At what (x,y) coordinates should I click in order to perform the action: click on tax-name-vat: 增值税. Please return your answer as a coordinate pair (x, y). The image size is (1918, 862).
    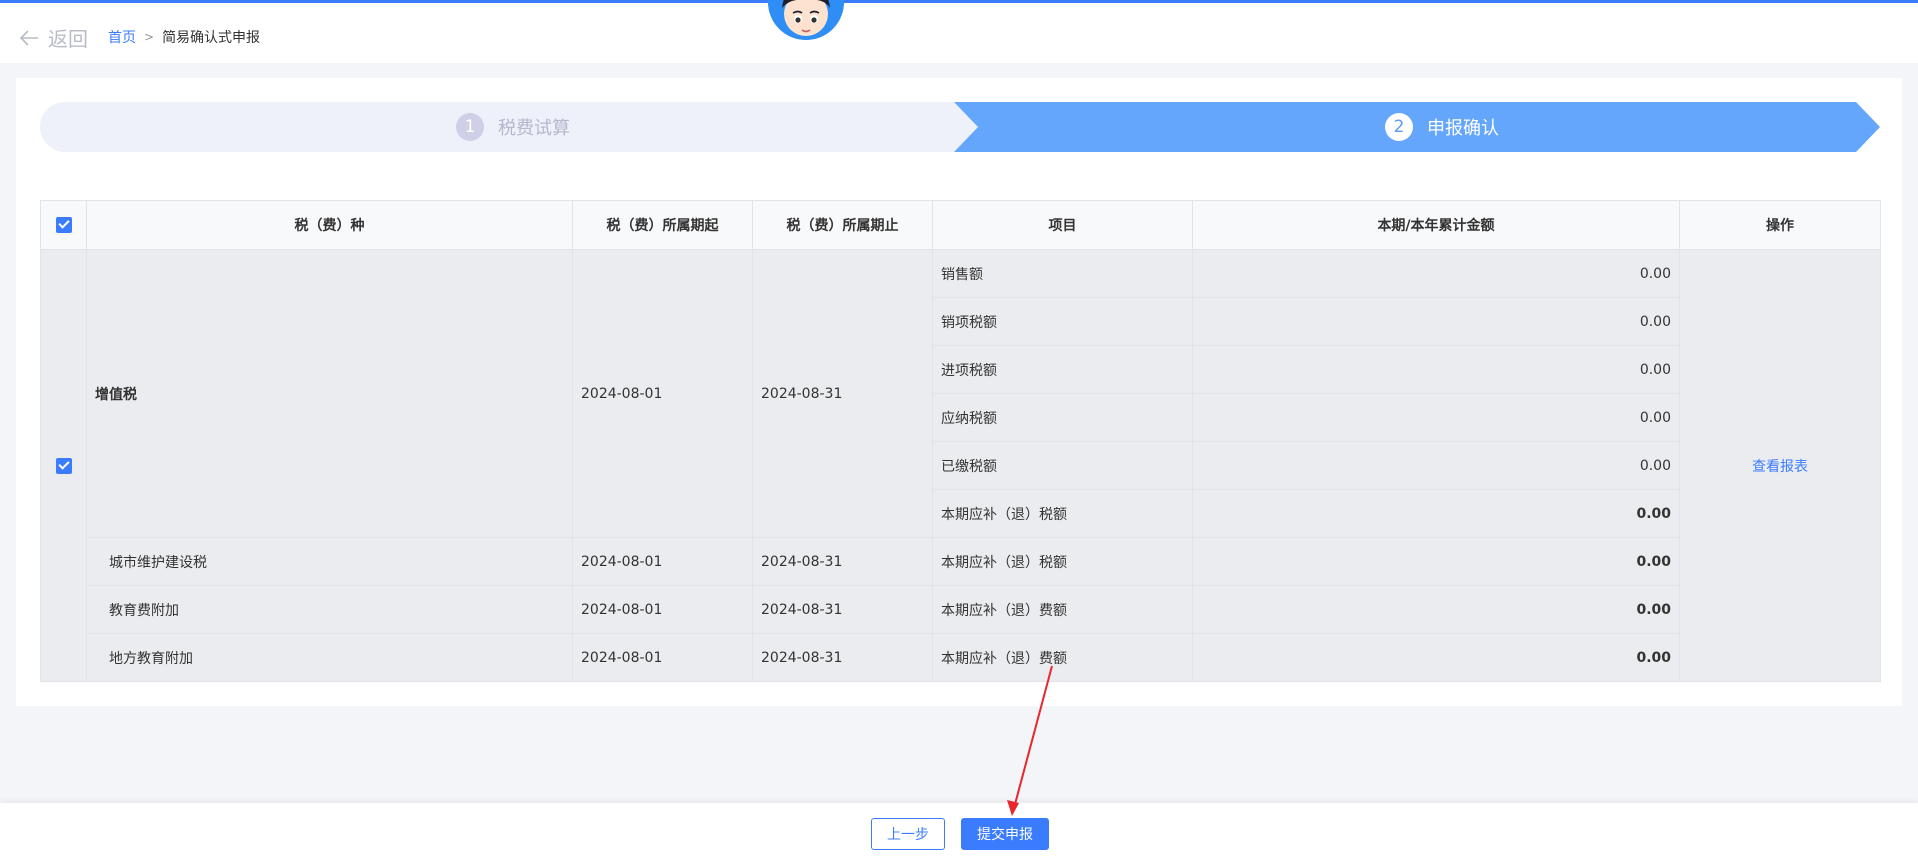
    Looking at the image, I should click on (329, 393).